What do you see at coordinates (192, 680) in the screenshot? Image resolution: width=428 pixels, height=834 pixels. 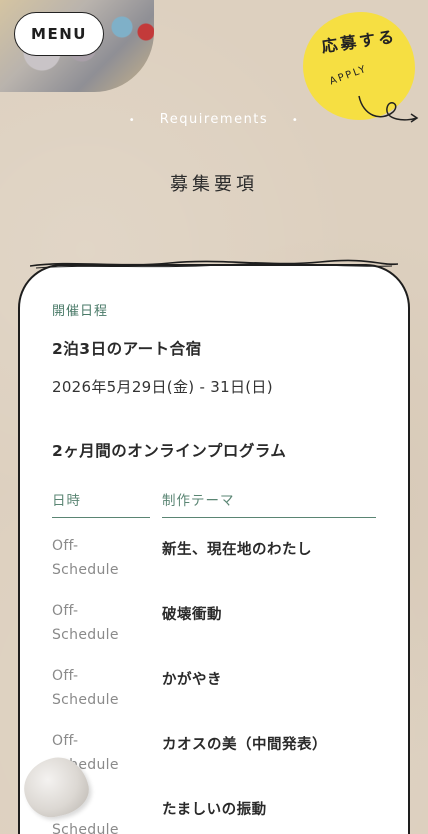 I see `table-row-theme: かがやき` at bounding box center [192, 680].